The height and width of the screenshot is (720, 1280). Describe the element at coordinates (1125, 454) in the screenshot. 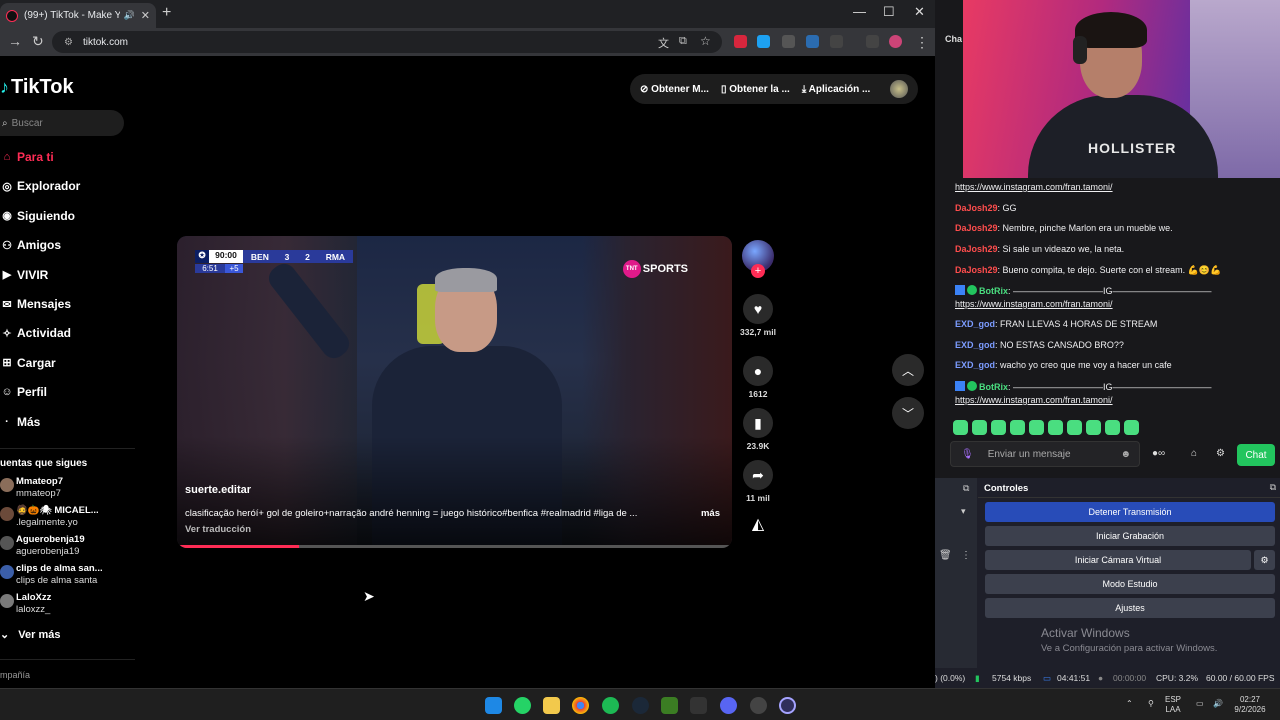

I see `emoji-icon: ☻` at that location.